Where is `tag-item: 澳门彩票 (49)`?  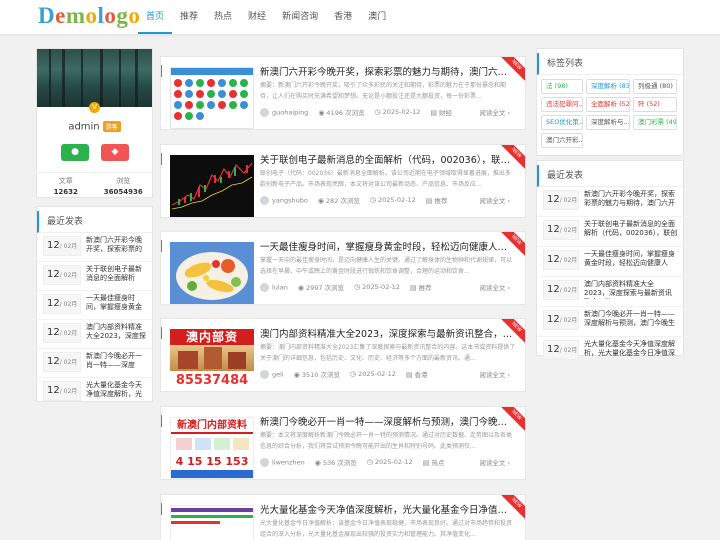
tag-item: 澳门彩票 (49) is located at coordinates (655, 122).